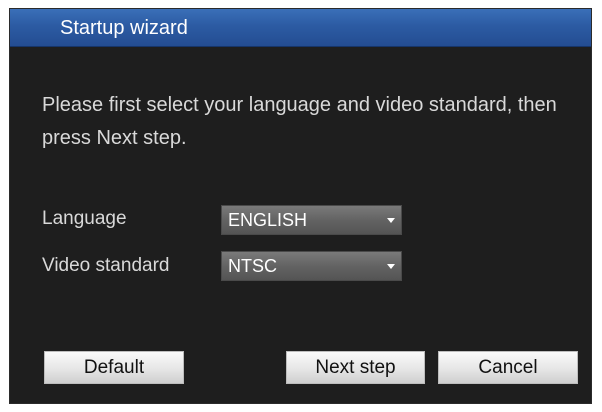 Image resolution: width=602 pixels, height=412 pixels. What do you see at coordinates (300, 28) in the screenshot?
I see `title-bar: Startup wizard` at bounding box center [300, 28].